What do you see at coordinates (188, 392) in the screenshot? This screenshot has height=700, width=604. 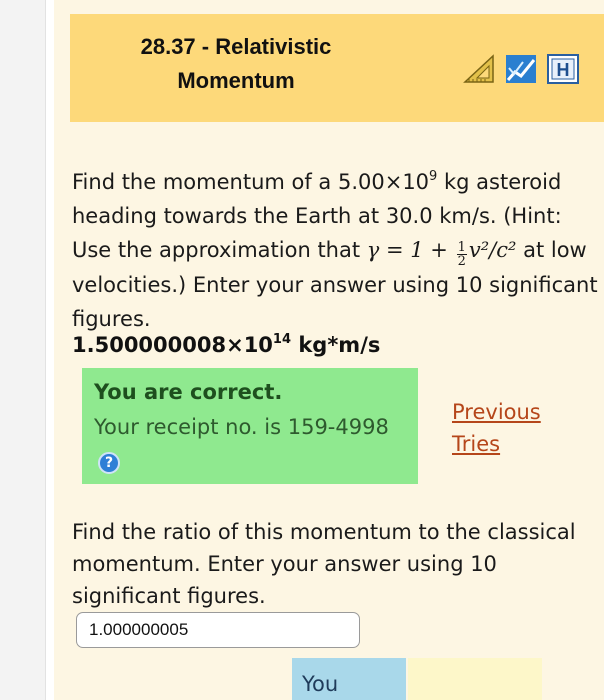 I see `correct-message: You are correct.` at bounding box center [188, 392].